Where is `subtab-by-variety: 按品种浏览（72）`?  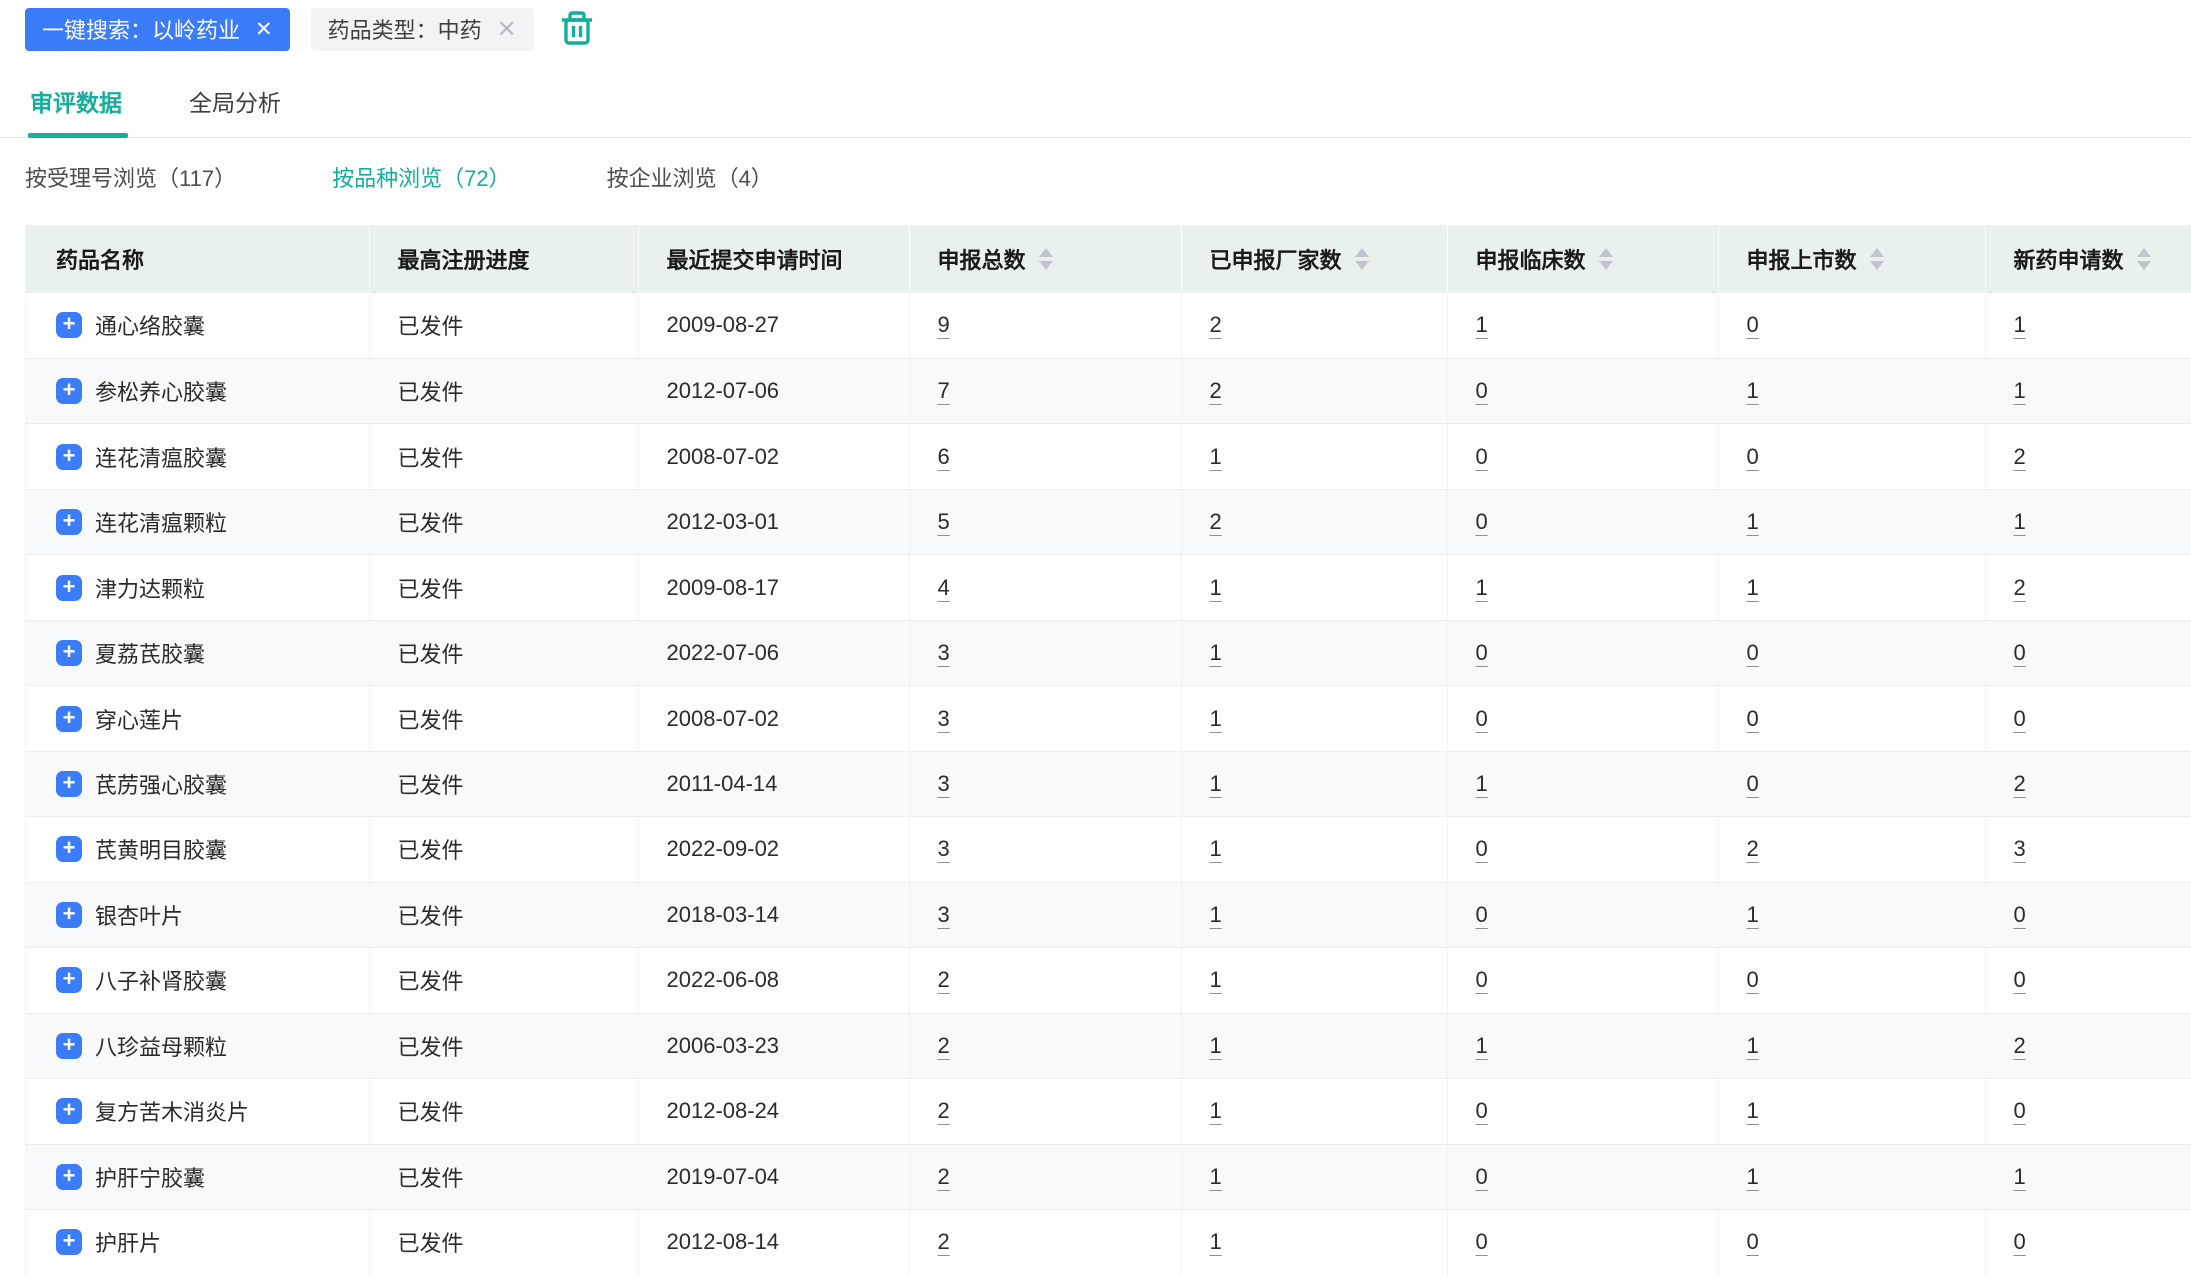 subtab-by-variety: 按品种浏览（72） is located at coordinates (421, 177).